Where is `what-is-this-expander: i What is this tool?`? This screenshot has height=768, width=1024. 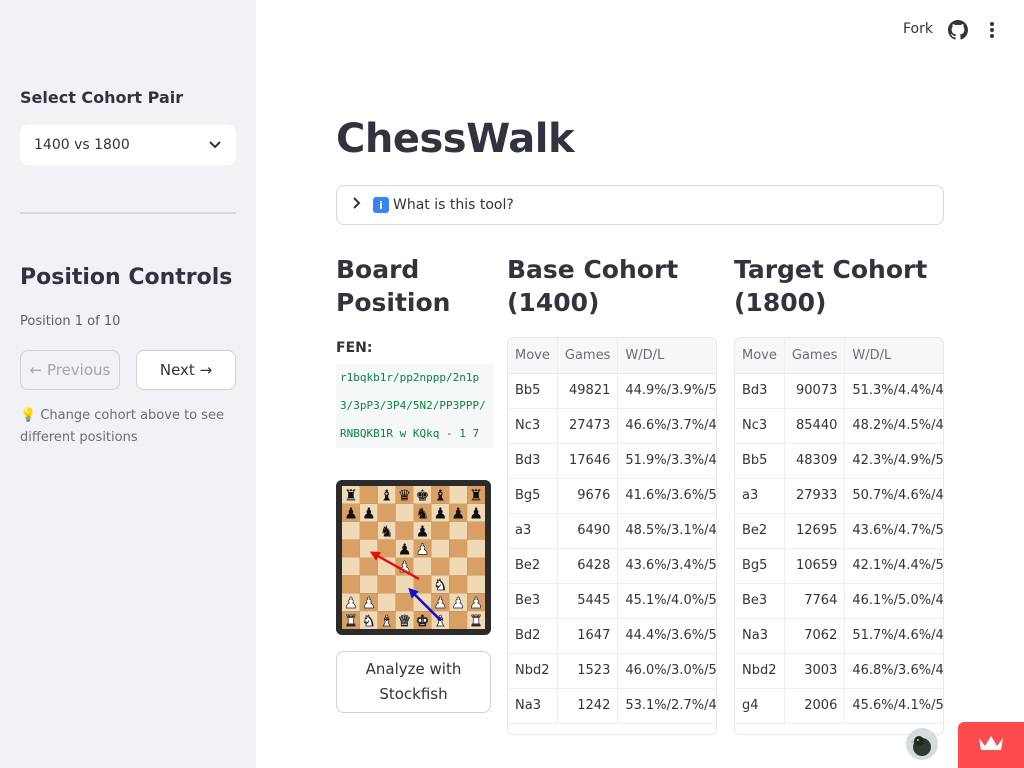
what-is-this-expander: i What is this tool? is located at coordinates (640, 205).